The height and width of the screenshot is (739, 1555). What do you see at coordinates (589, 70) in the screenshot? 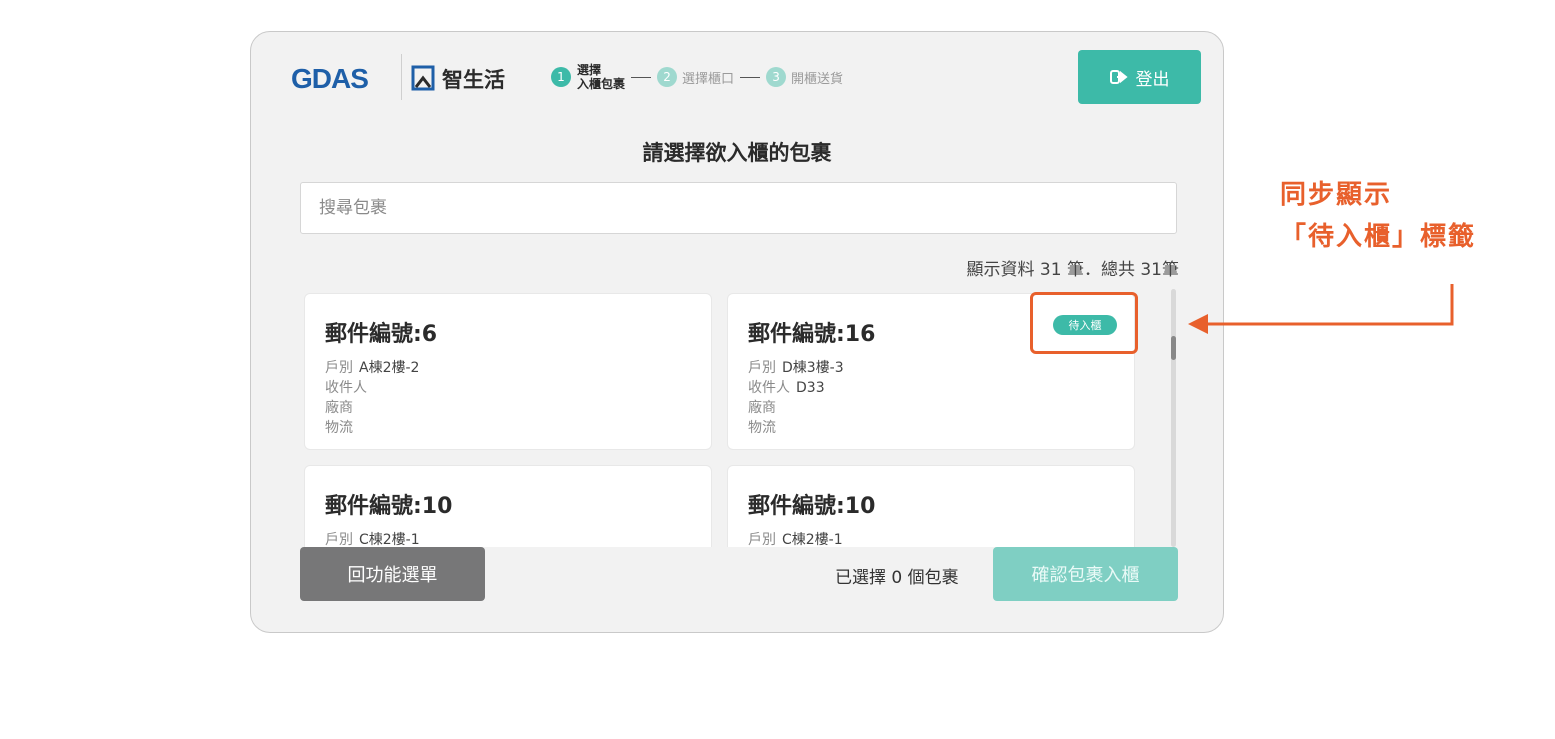
I see `step-1-label-line1: 選擇` at bounding box center [589, 70].